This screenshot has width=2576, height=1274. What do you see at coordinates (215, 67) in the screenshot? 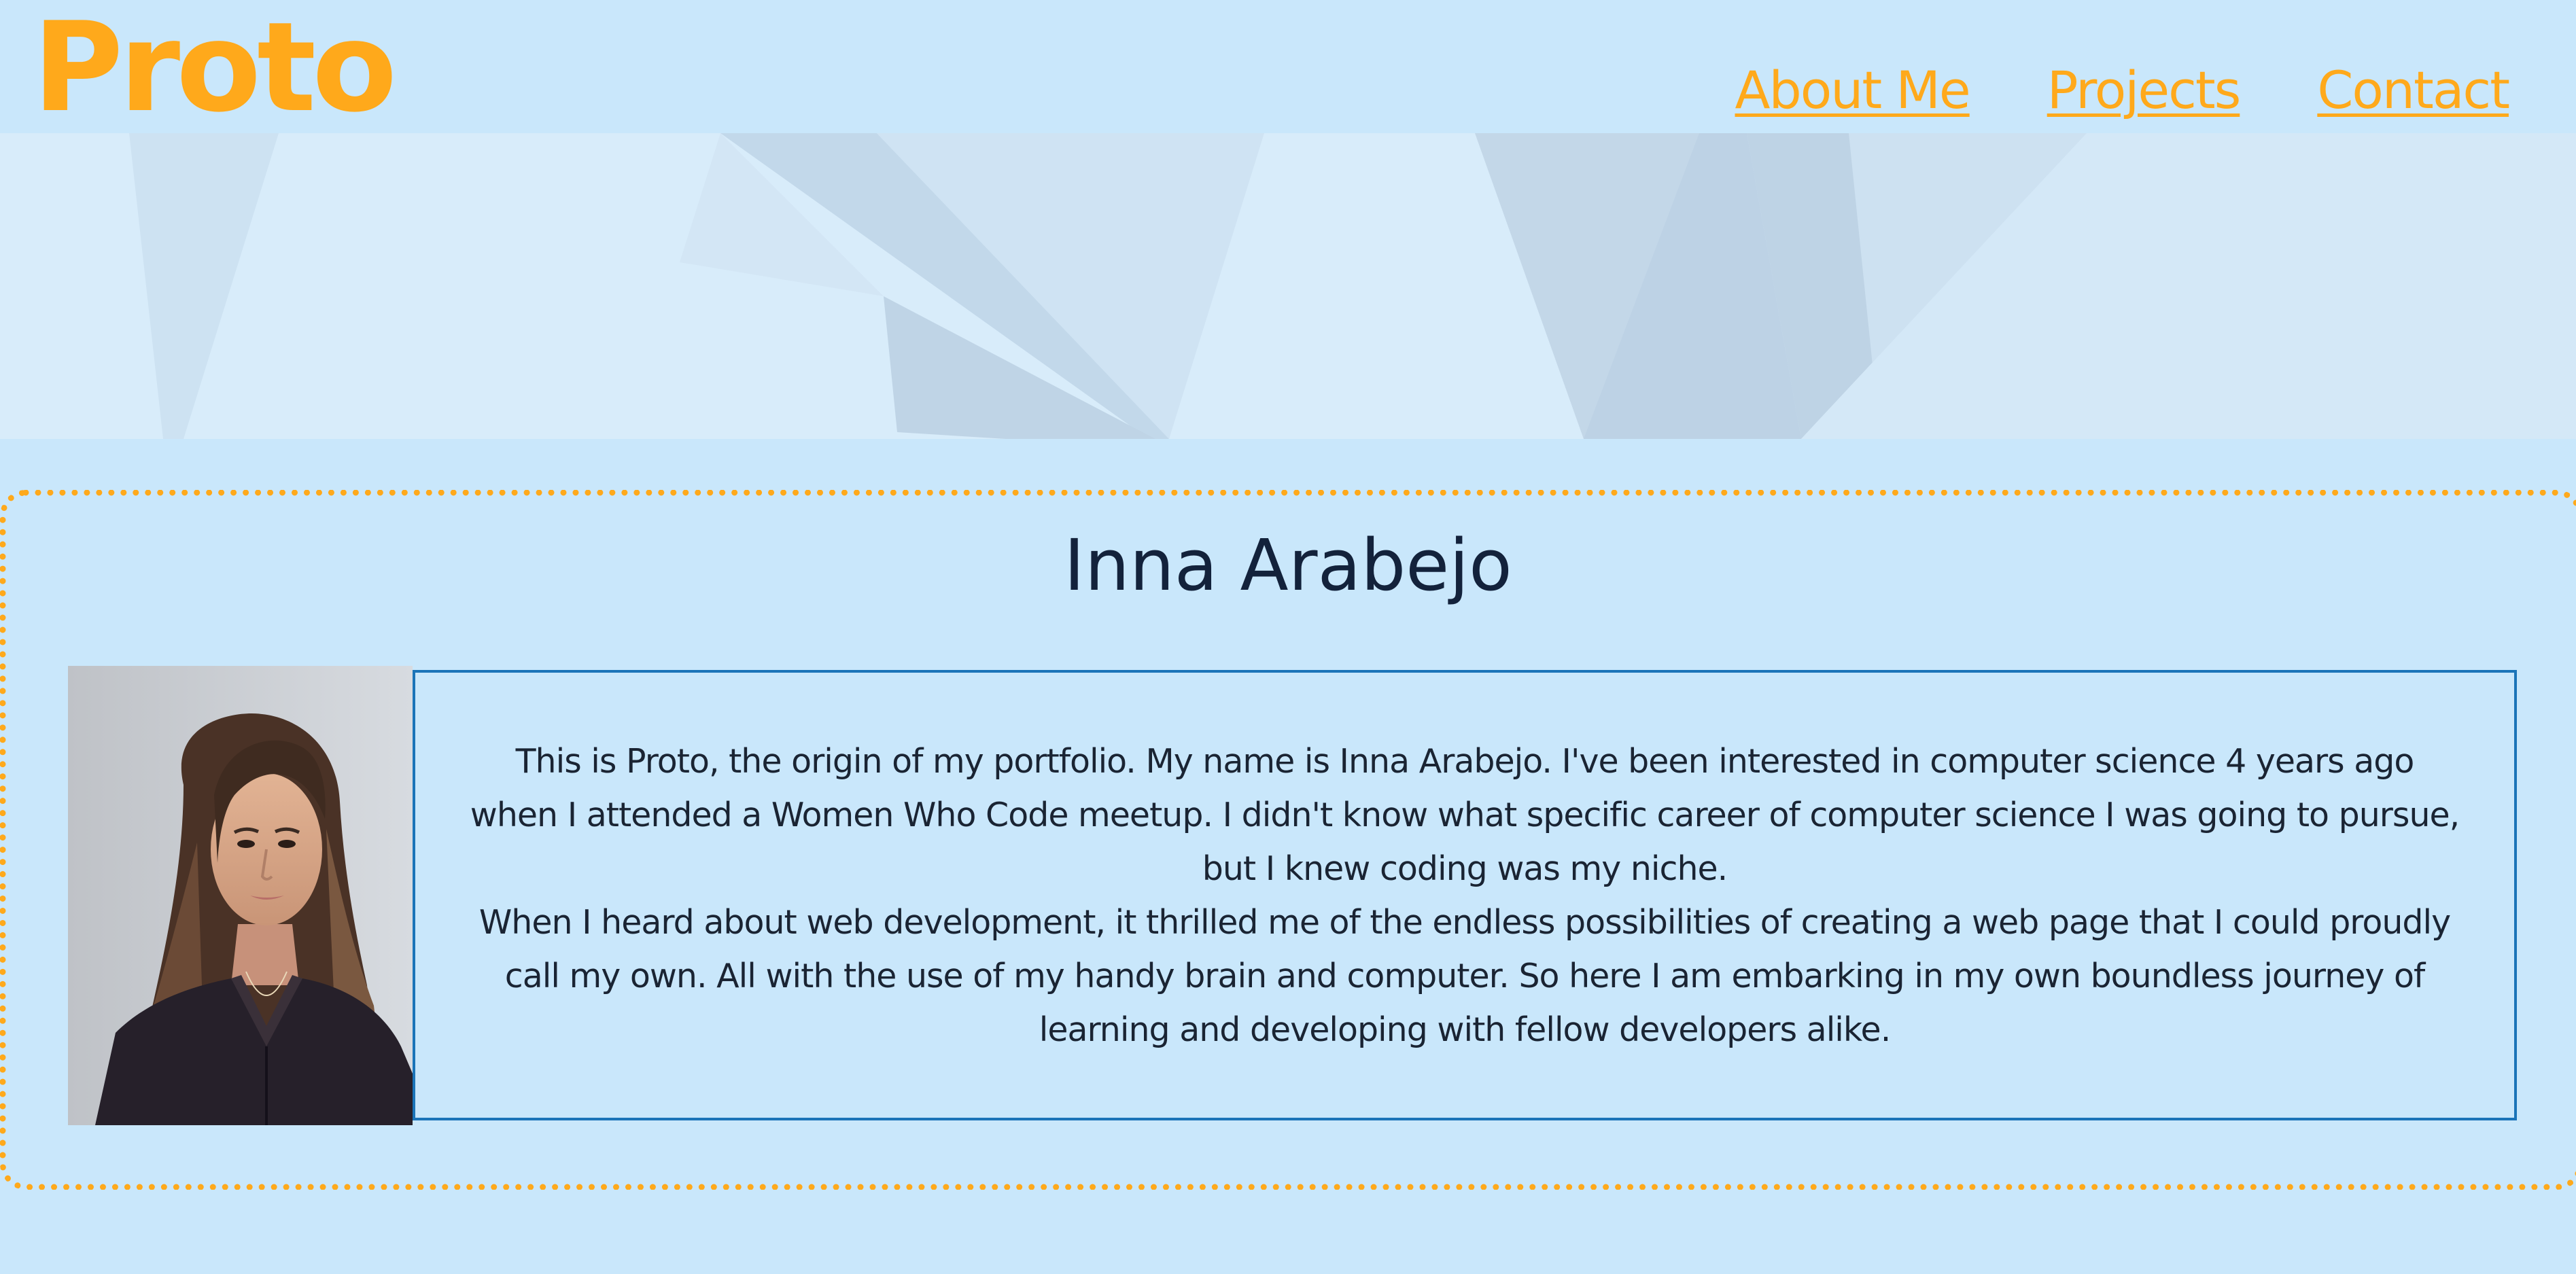
I see `site-logo: Proto` at bounding box center [215, 67].